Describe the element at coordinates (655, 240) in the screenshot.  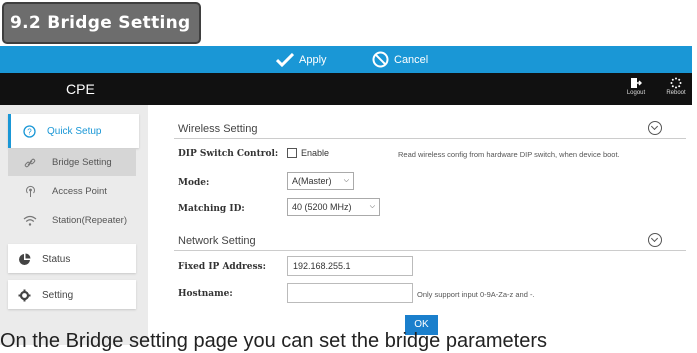
I see `network-collapse-icon` at that location.